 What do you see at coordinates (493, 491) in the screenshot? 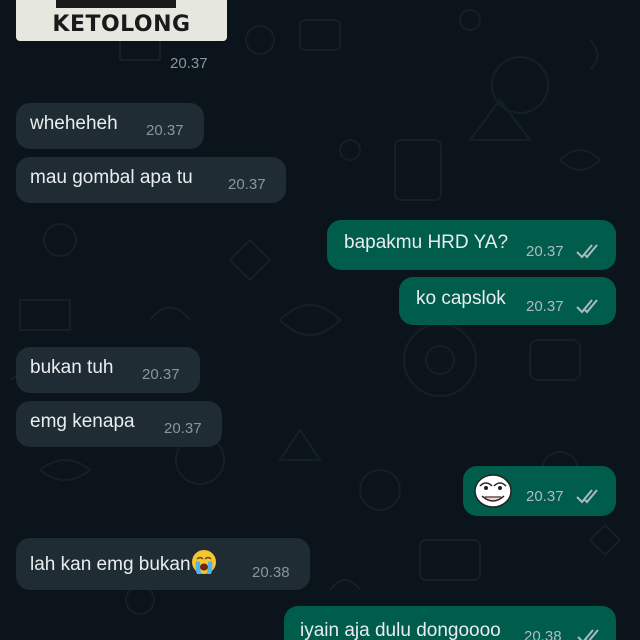
I see `trollface-emoji-icon` at bounding box center [493, 491].